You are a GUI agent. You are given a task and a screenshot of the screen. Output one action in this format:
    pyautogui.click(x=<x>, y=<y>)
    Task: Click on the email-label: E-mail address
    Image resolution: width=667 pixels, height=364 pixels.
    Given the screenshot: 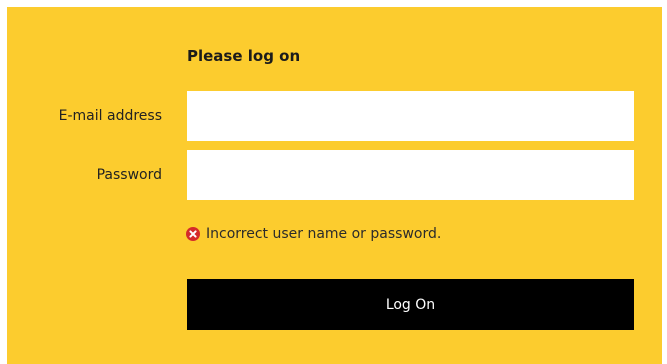 What is the action you would take?
    pyautogui.click(x=110, y=116)
    